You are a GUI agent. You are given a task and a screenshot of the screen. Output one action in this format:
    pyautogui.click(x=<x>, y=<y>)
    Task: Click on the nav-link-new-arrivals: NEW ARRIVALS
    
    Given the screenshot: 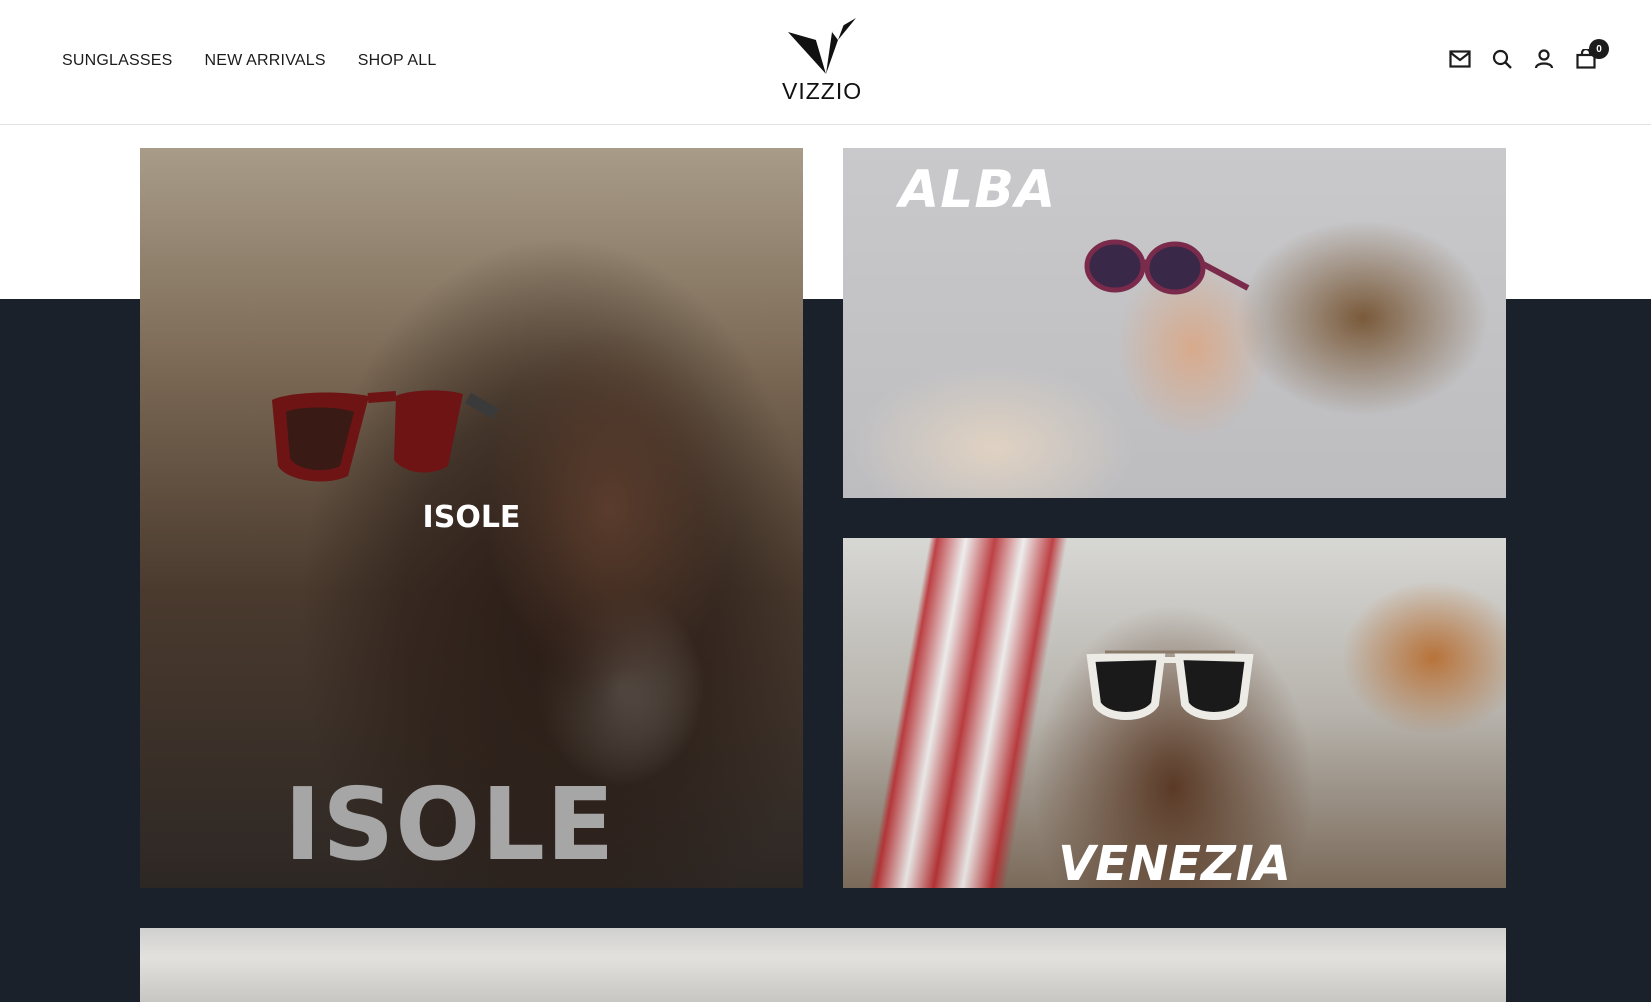 What is the action you would take?
    pyautogui.click(x=264, y=61)
    